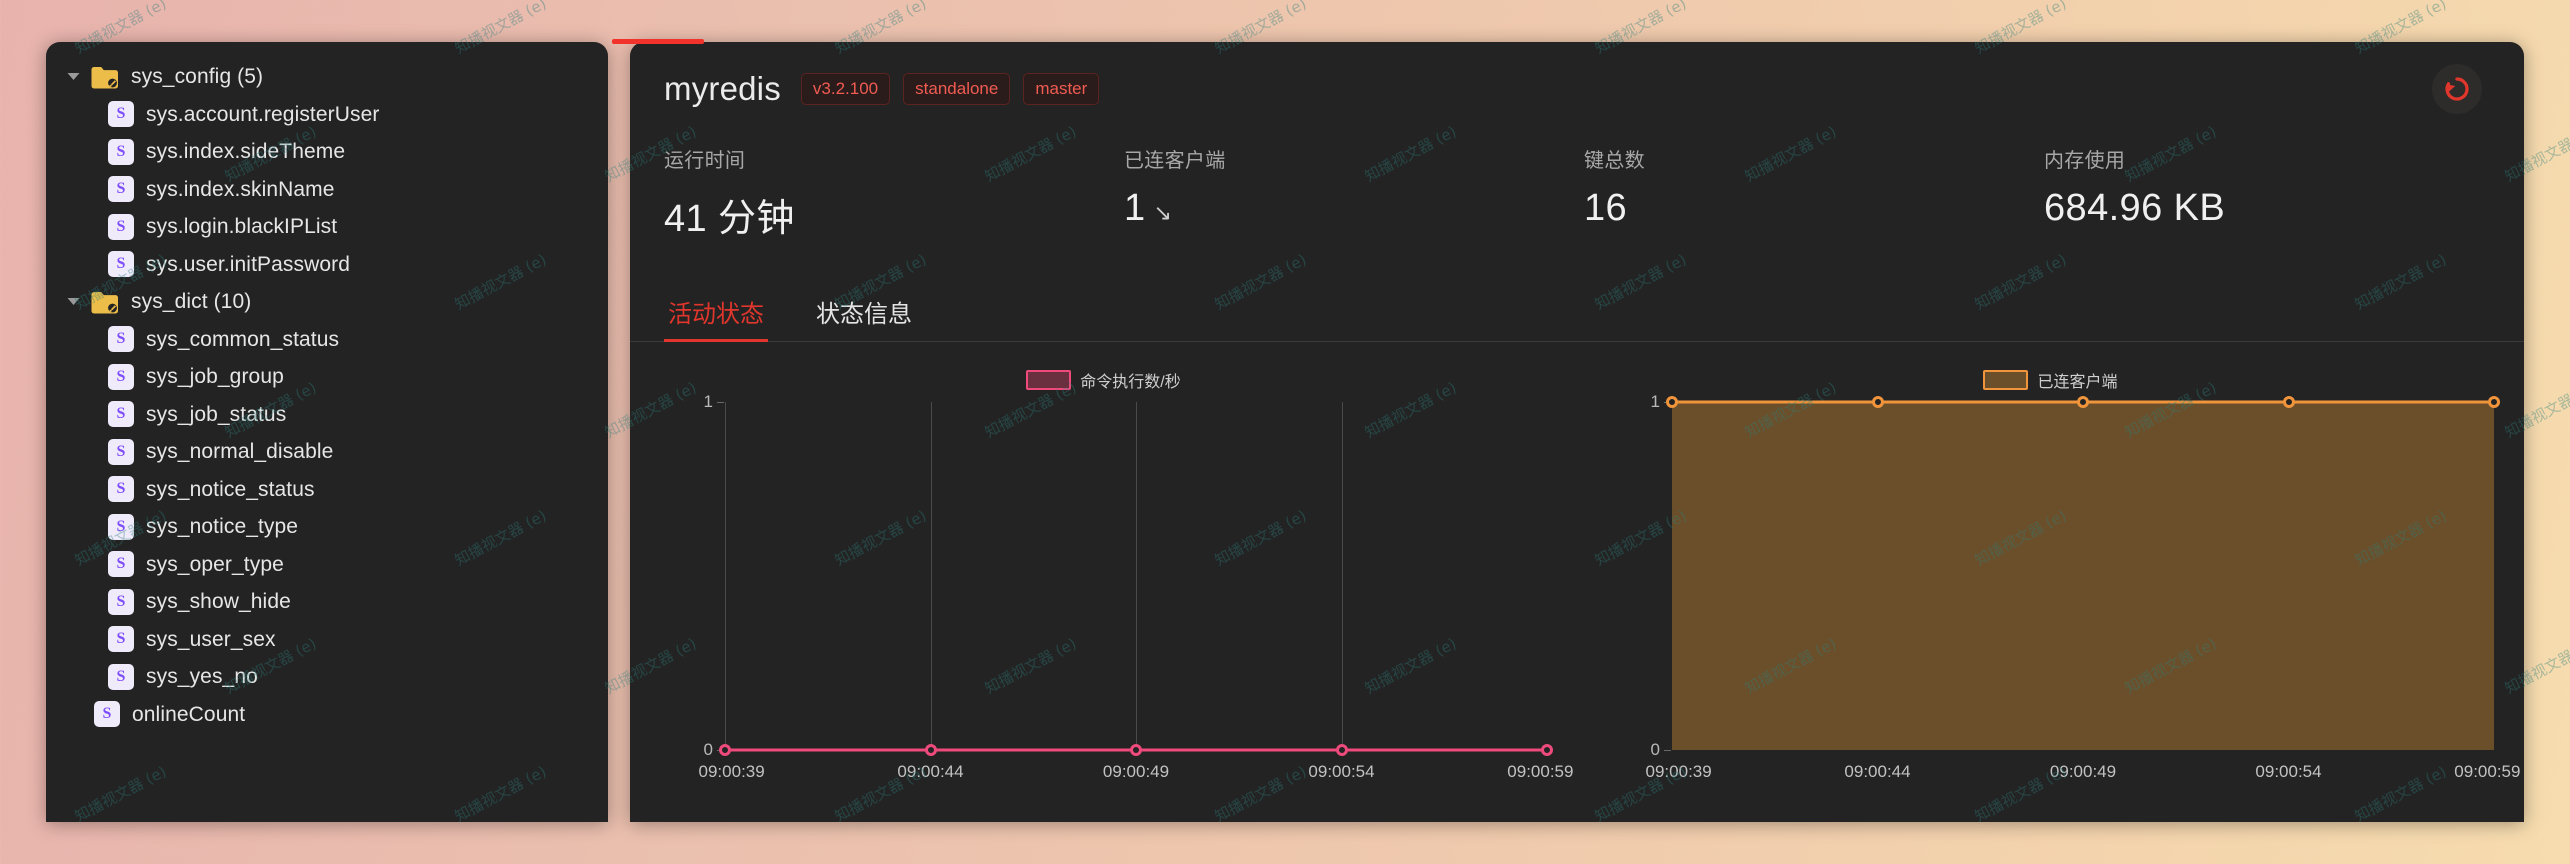 The width and height of the screenshot is (2570, 864). What do you see at coordinates (1540, 771) in the screenshot?
I see `x-axis-label: 09:00:59` at bounding box center [1540, 771].